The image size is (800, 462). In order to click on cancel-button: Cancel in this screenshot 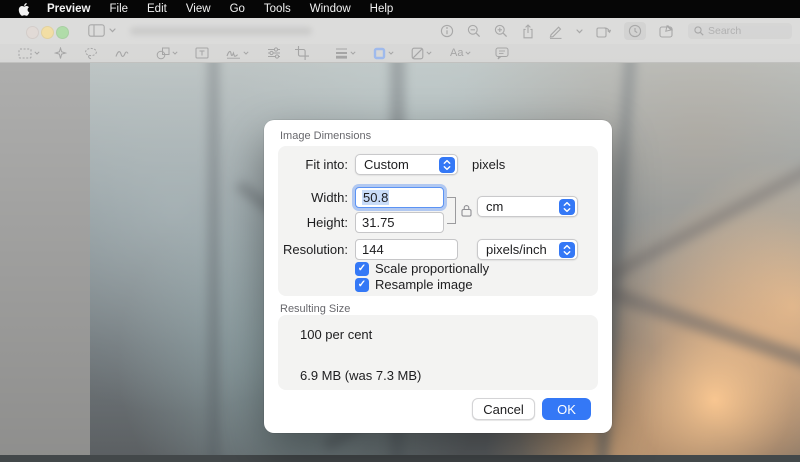, I will do `click(503, 409)`.